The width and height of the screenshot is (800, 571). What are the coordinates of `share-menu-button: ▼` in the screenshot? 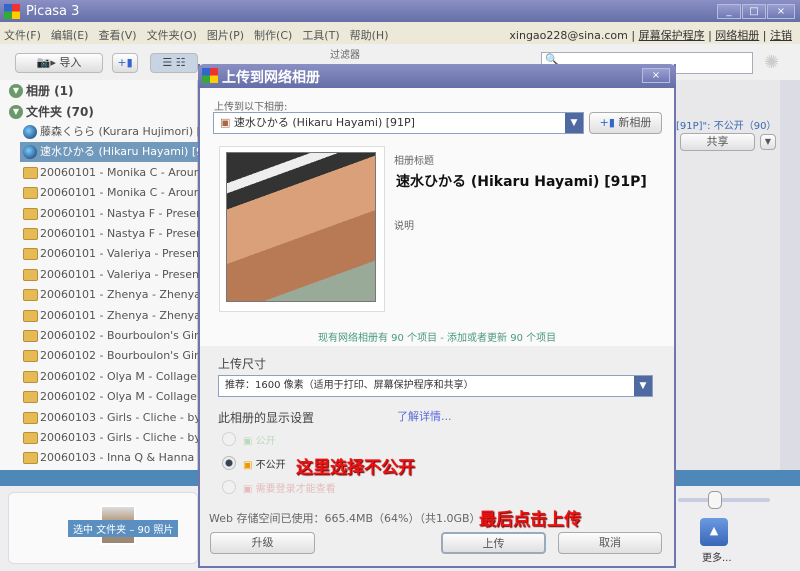 It's located at (768, 142).